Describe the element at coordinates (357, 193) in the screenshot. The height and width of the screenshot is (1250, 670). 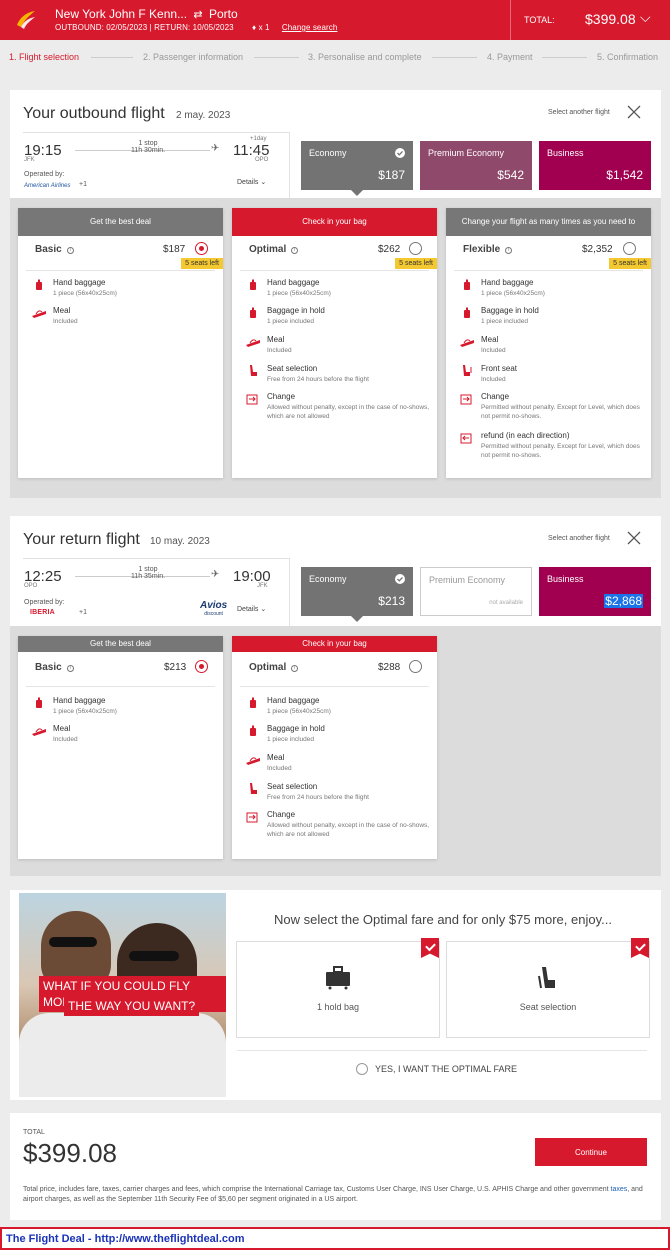
I see `selected-pointer` at that location.